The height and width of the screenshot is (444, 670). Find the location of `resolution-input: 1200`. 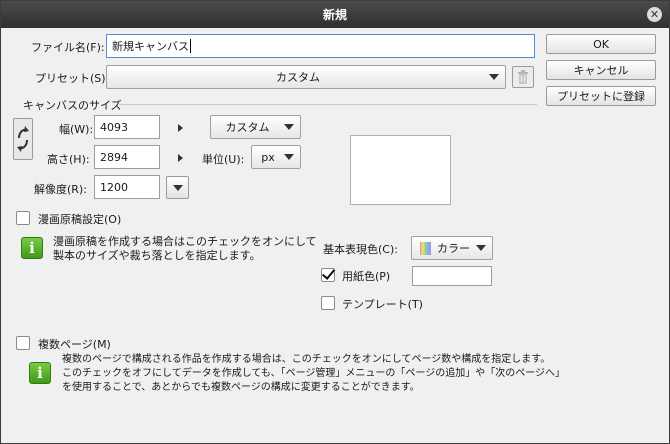

resolution-input: 1200 is located at coordinates (127, 187).